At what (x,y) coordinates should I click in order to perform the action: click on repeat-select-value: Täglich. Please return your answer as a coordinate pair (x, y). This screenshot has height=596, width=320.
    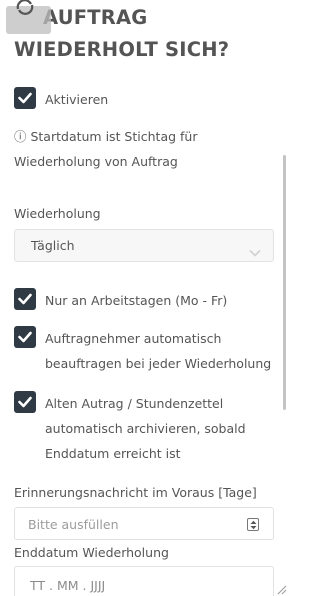
    Looking at the image, I should click on (53, 245).